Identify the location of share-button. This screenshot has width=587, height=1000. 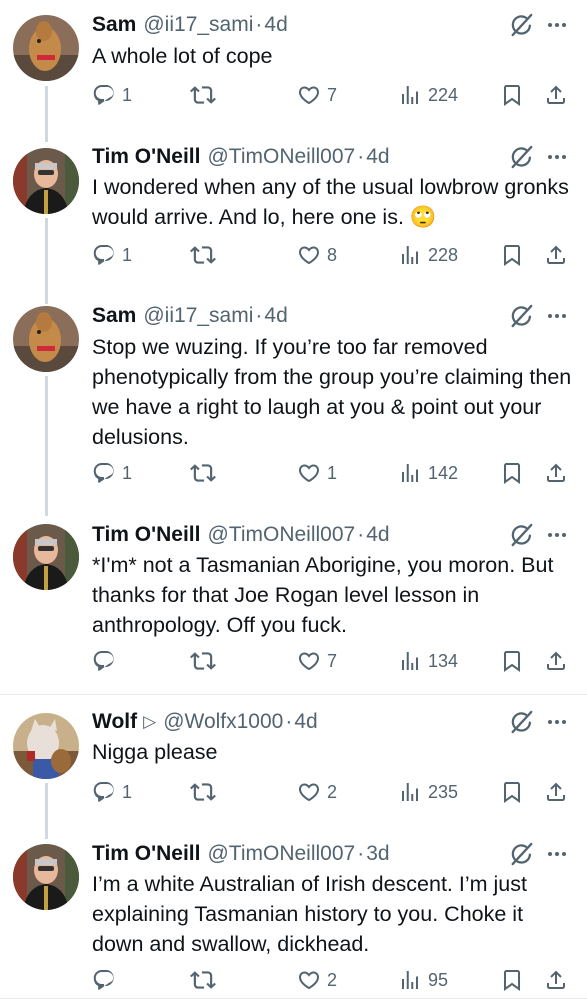
(556, 980).